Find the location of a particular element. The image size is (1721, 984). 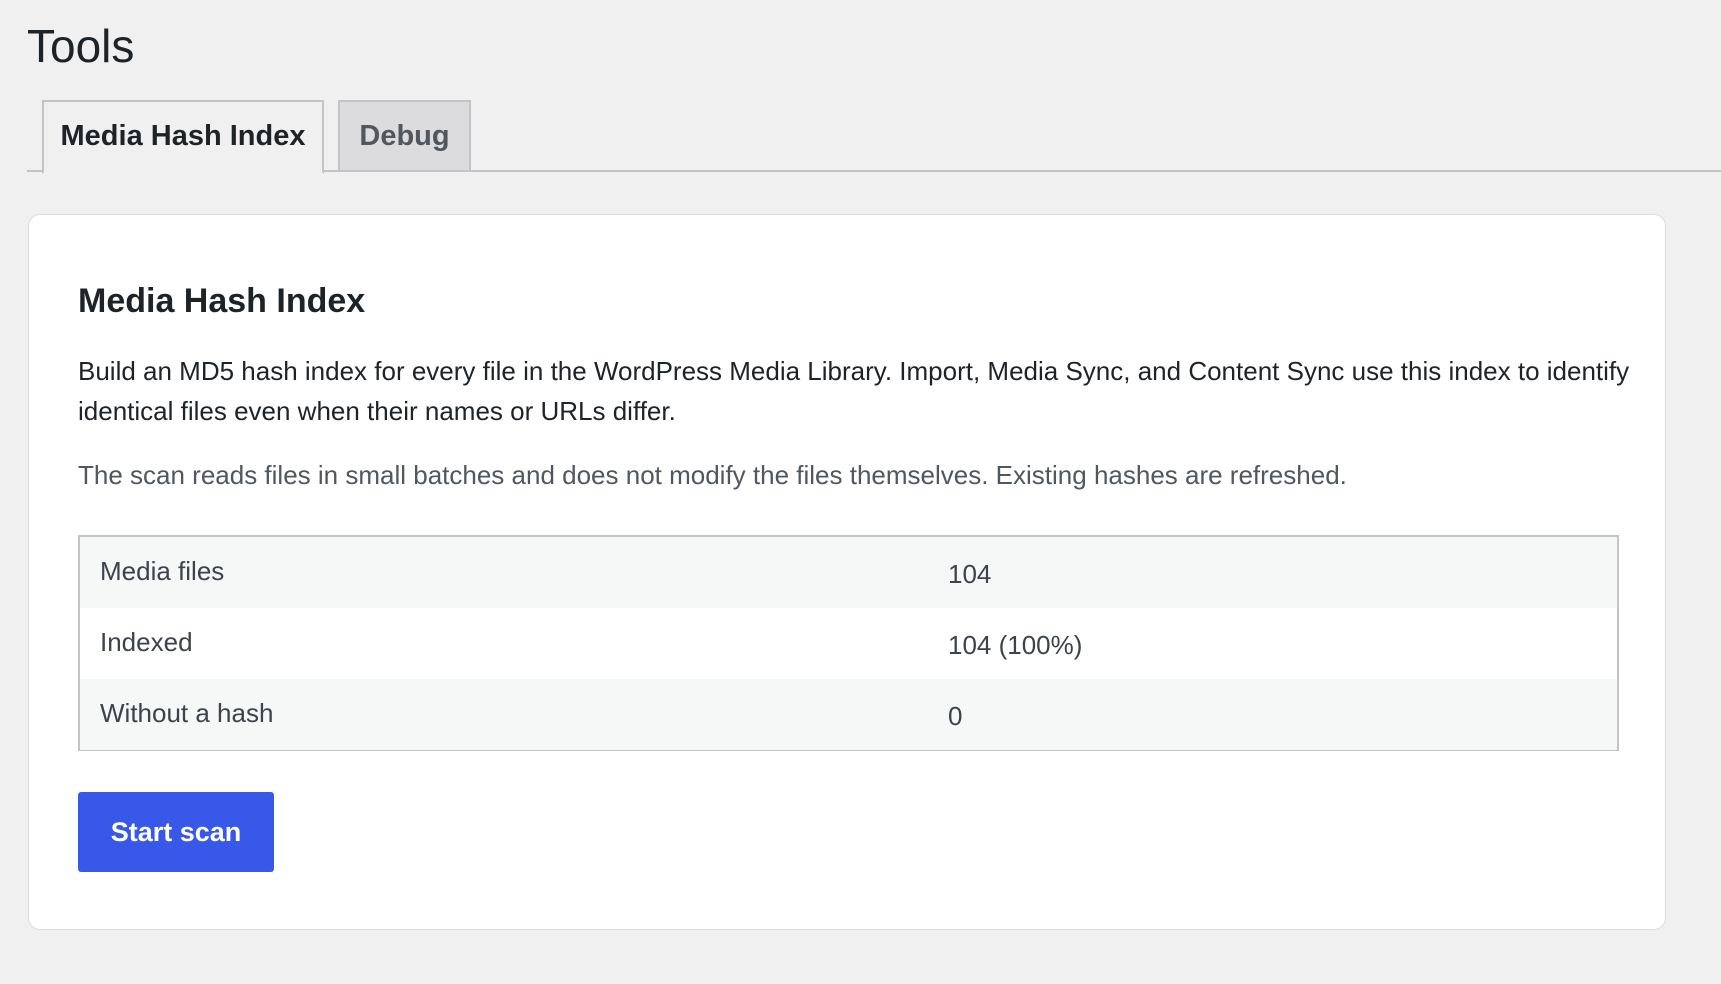

stat-value-without-hash: 0 is located at coordinates (955, 716).